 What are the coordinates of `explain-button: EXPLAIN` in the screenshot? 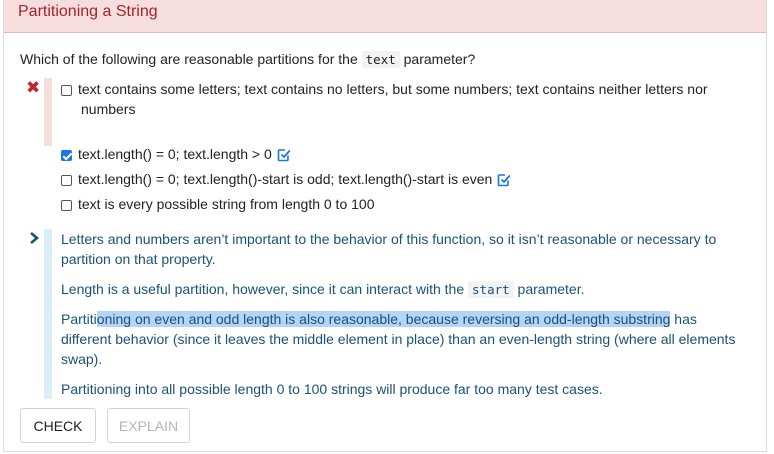 It's located at (148, 425).